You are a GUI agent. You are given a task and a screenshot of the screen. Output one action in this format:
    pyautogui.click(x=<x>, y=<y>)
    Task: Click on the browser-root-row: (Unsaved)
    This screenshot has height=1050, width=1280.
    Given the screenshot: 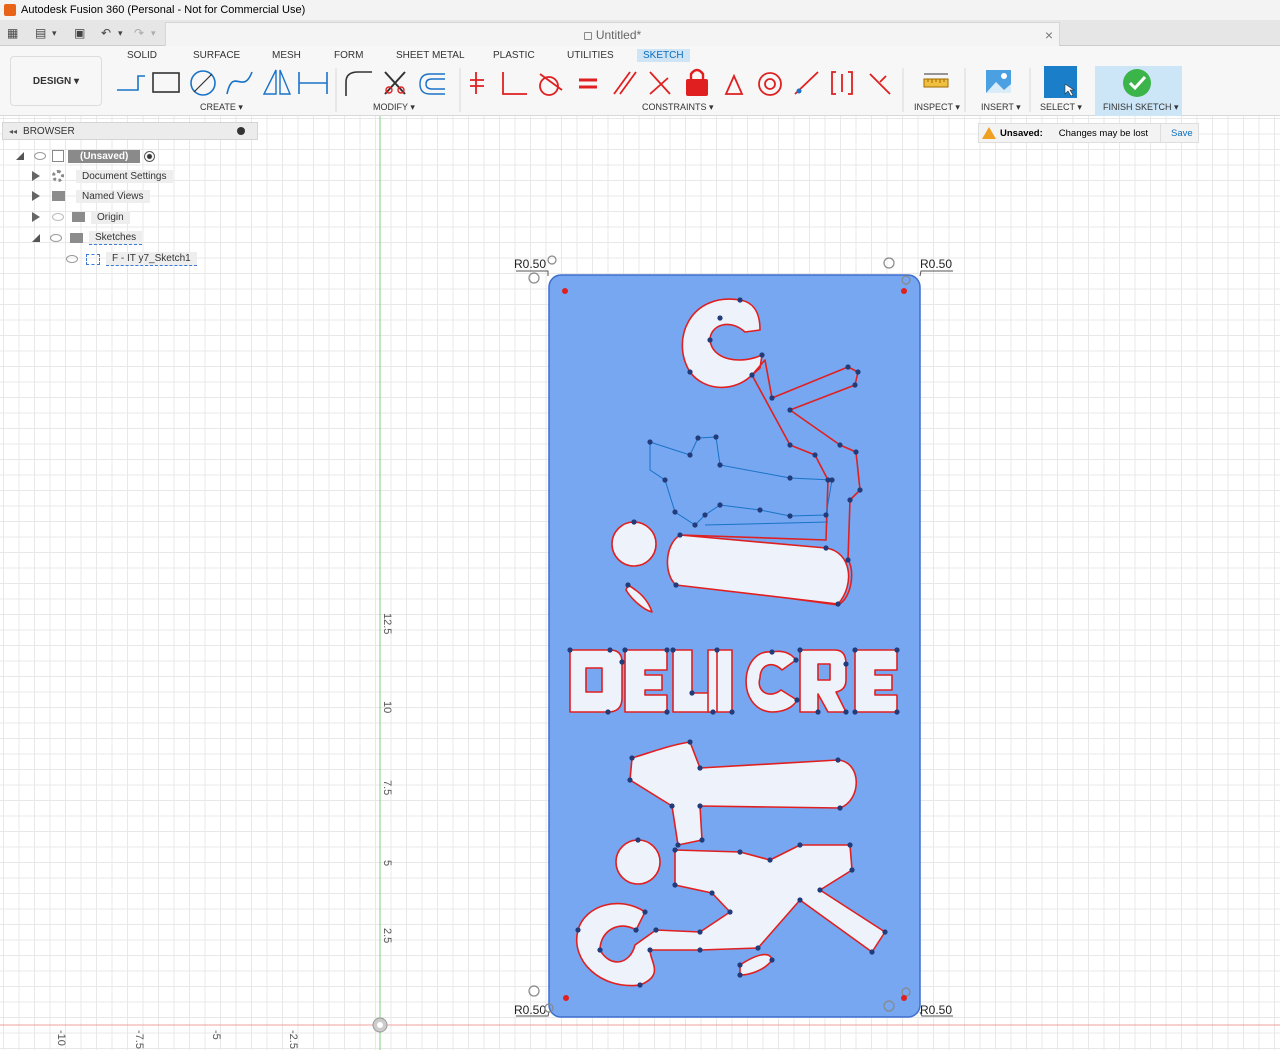 What is the action you would take?
    pyautogui.click(x=86, y=156)
    